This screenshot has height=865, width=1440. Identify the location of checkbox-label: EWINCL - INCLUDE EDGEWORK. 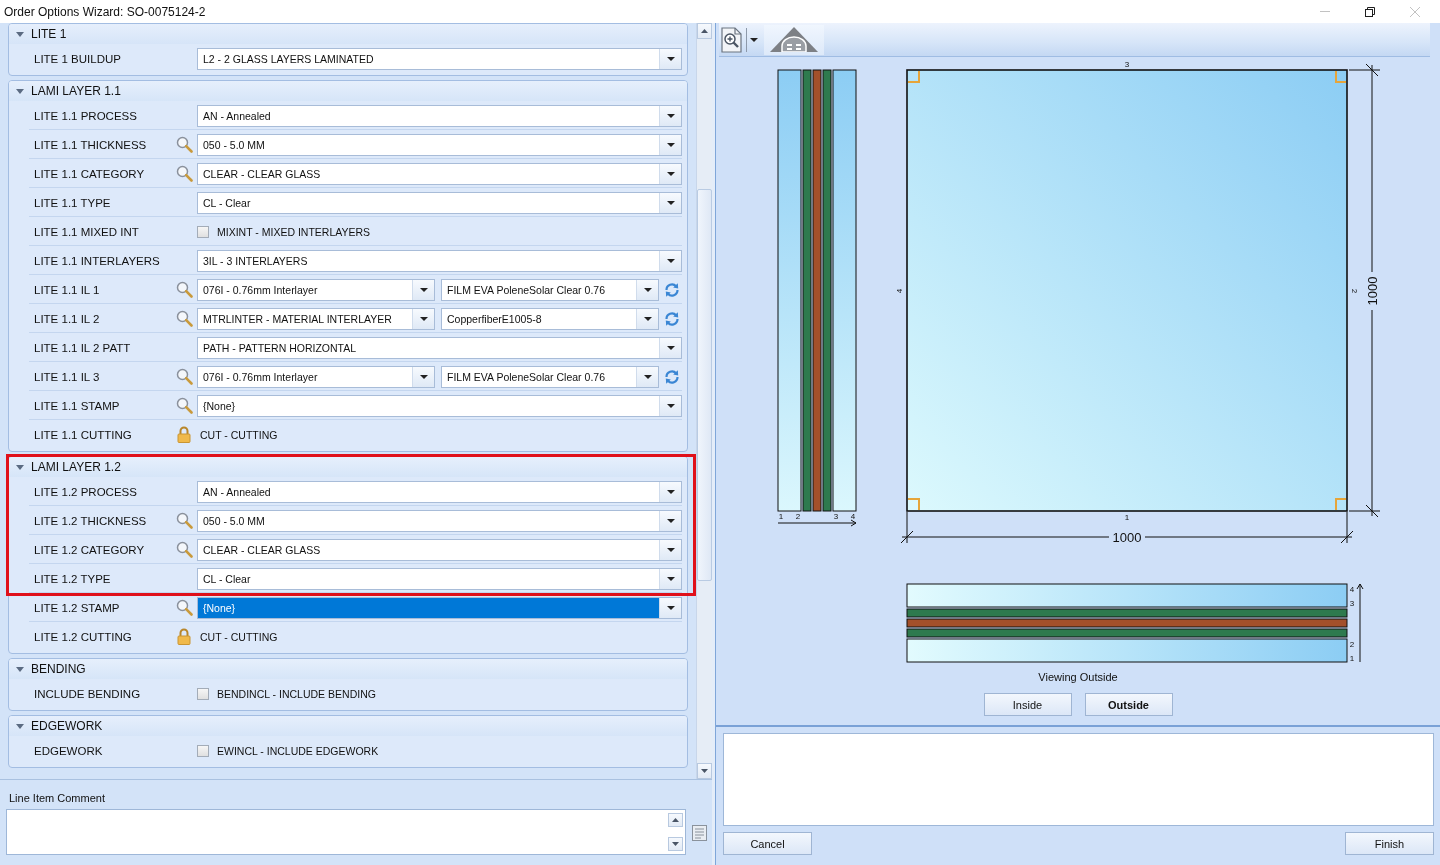
(298, 750).